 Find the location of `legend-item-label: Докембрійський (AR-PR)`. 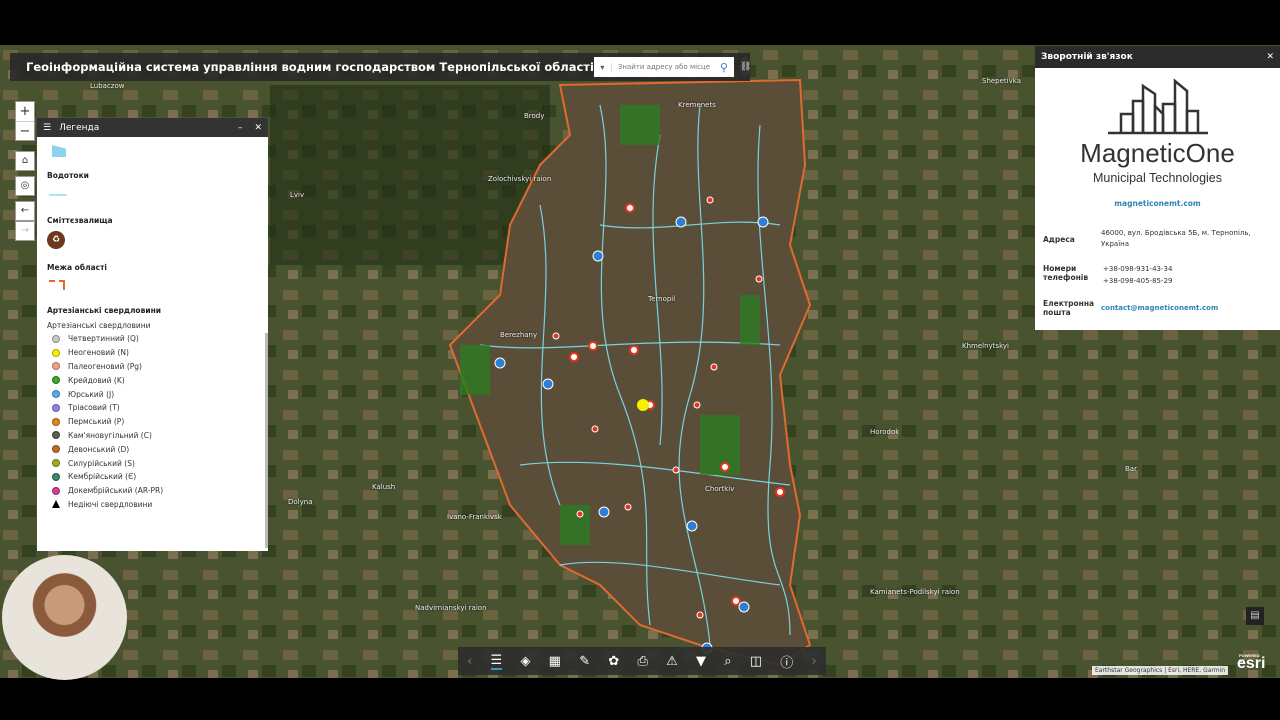

legend-item-label: Докембрійський (AR-PR) is located at coordinates (116, 491).